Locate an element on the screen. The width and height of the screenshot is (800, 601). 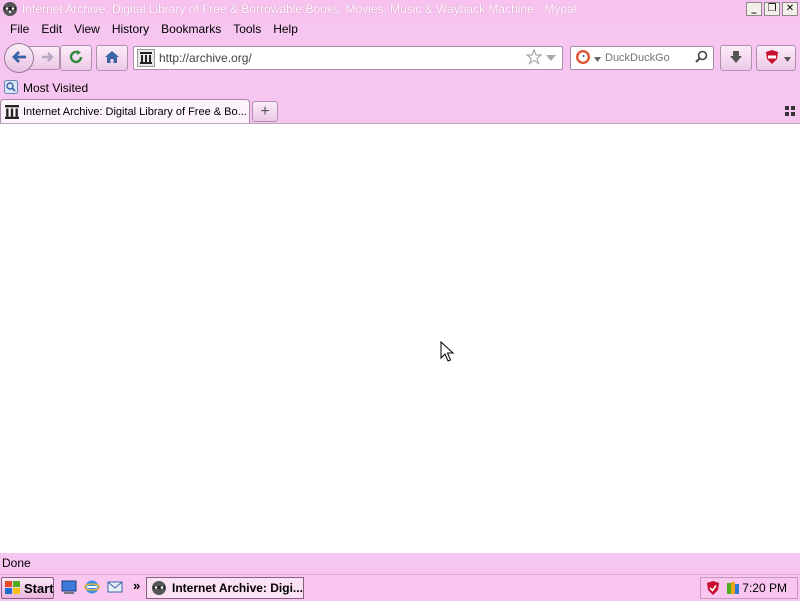
restore-icon: ❐ is located at coordinates (772, 8).